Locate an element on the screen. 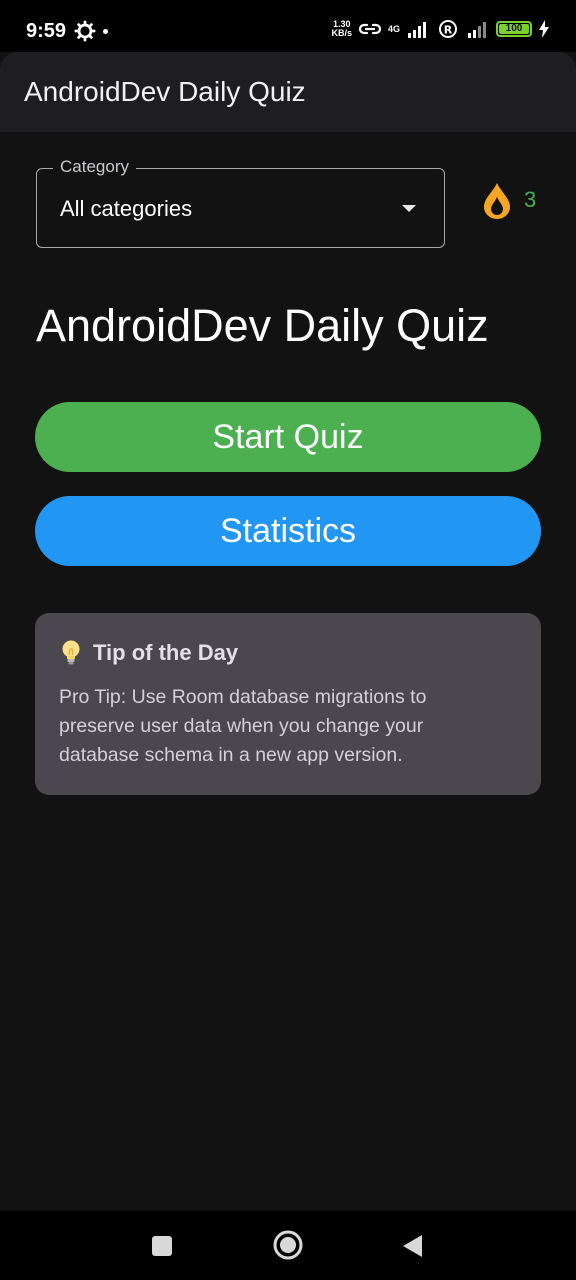 This screenshot has height=1280, width=576. app-bar: AndroidDev Daily Quiz is located at coordinates (288, 92).